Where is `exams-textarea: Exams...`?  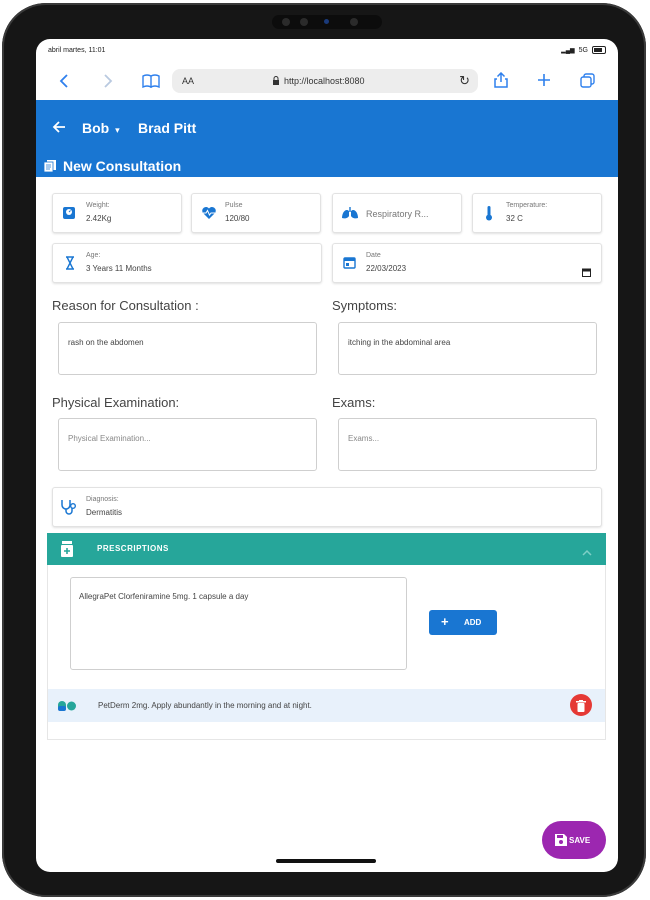 exams-textarea: Exams... is located at coordinates (467, 444).